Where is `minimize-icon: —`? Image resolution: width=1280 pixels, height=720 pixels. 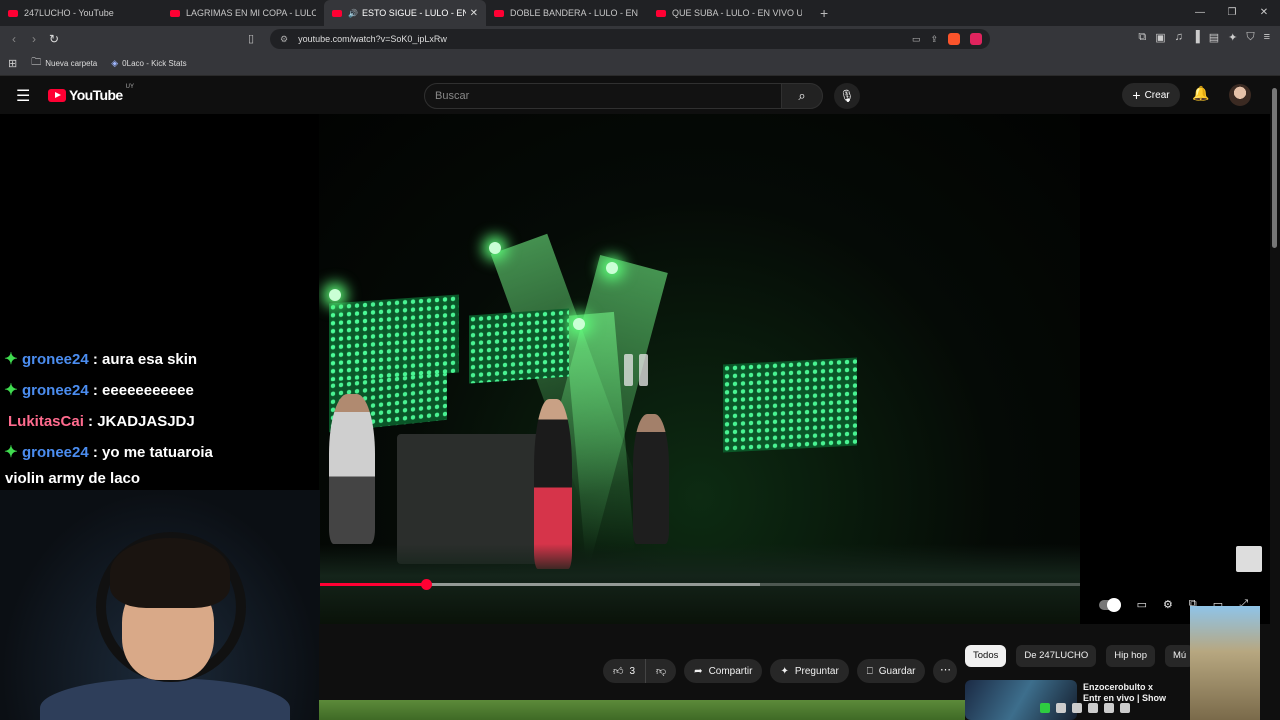
minimize-icon: — is located at coordinates (1200, 13).